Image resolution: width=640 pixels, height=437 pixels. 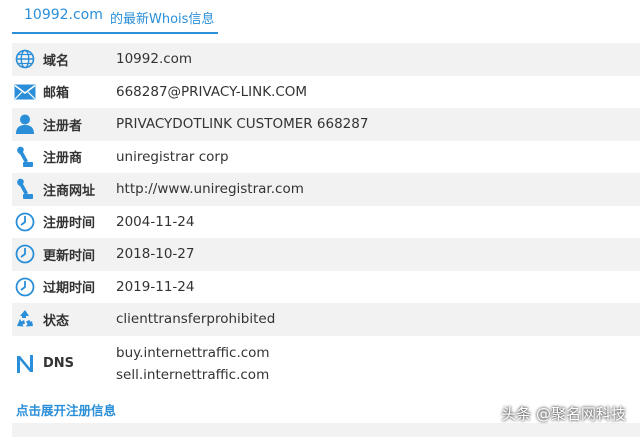 What do you see at coordinates (56, 321) in the screenshot?
I see `row-label: 状态` at bounding box center [56, 321].